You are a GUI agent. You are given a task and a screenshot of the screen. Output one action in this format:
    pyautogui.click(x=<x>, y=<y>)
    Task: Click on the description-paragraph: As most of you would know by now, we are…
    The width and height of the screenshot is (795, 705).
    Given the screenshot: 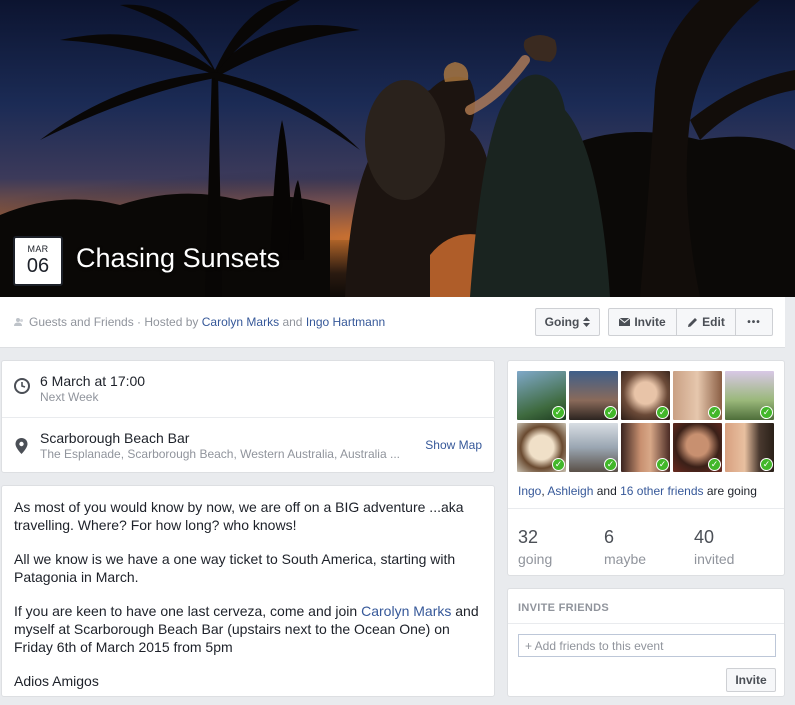 What is the action you would take?
    pyautogui.click(x=239, y=516)
    